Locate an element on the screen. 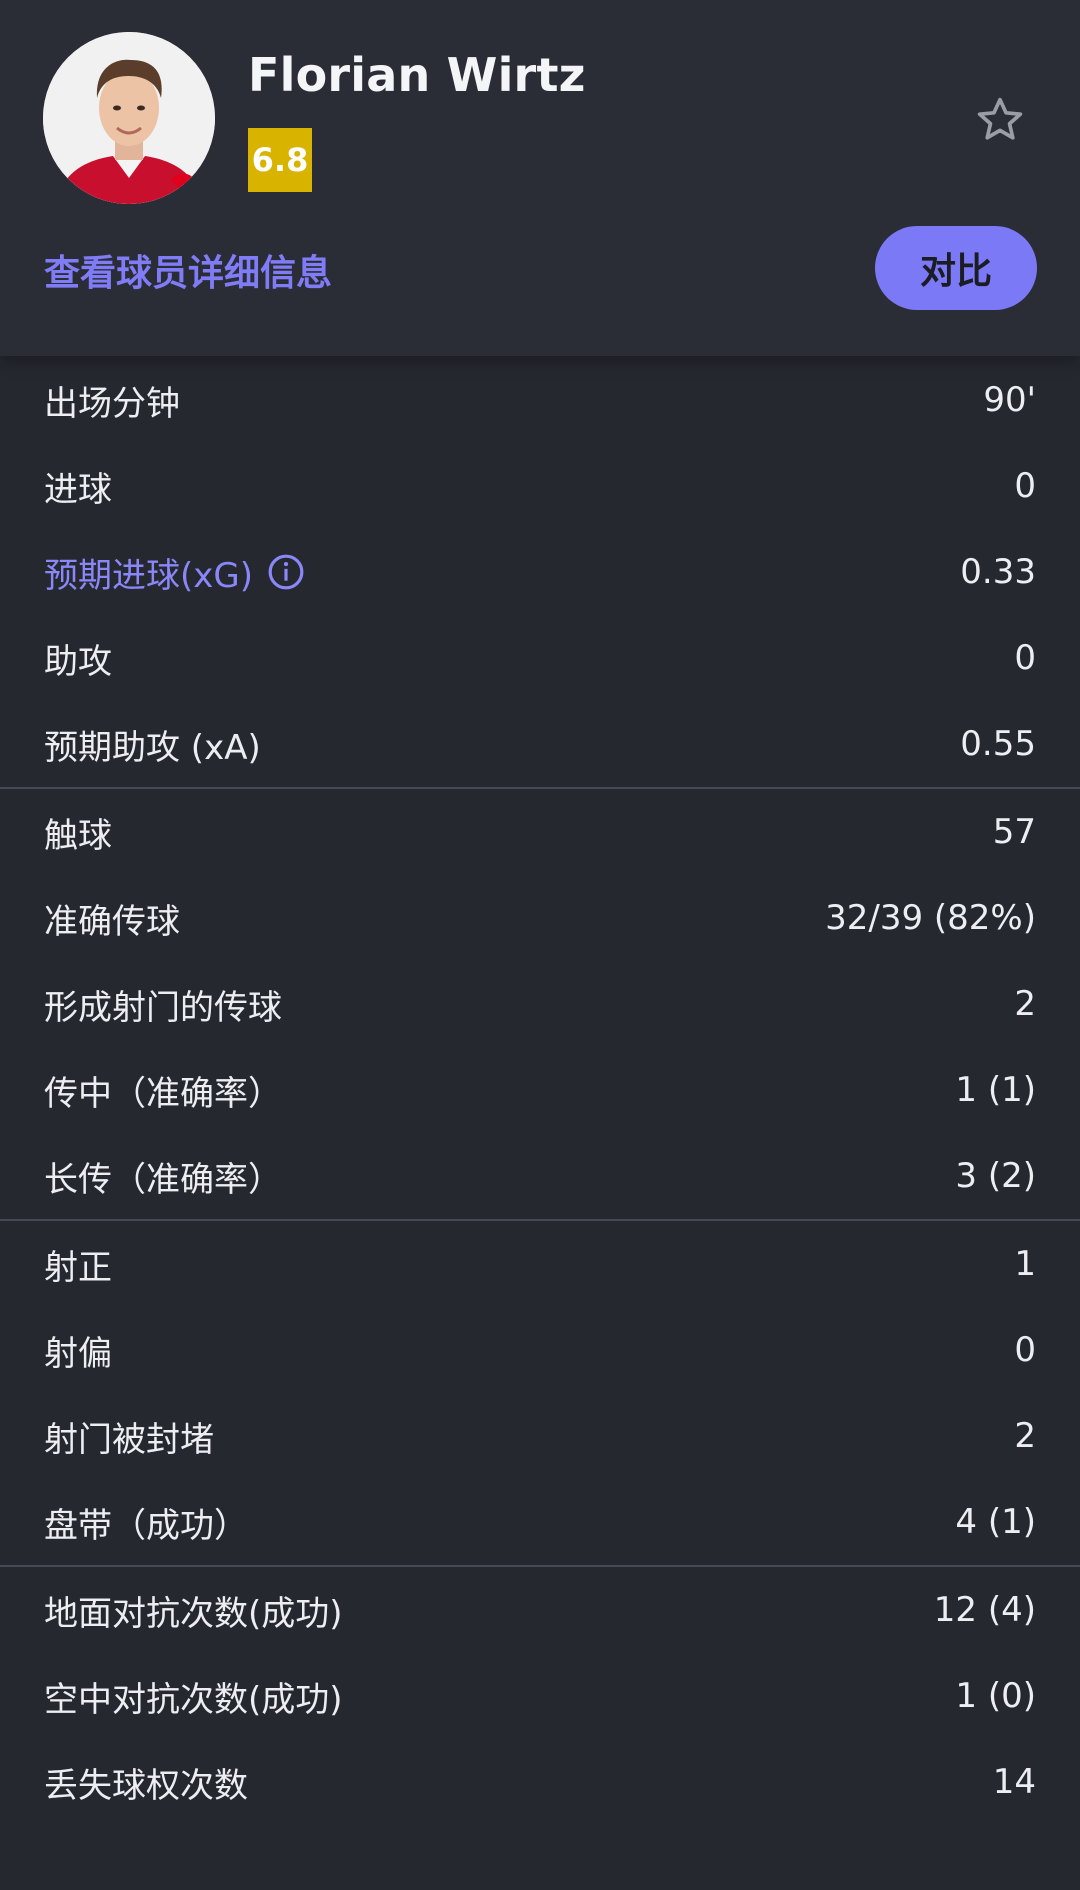 Image resolution: width=1080 pixels, height=1890 pixels. player-photo-icon is located at coordinates (129, 118).